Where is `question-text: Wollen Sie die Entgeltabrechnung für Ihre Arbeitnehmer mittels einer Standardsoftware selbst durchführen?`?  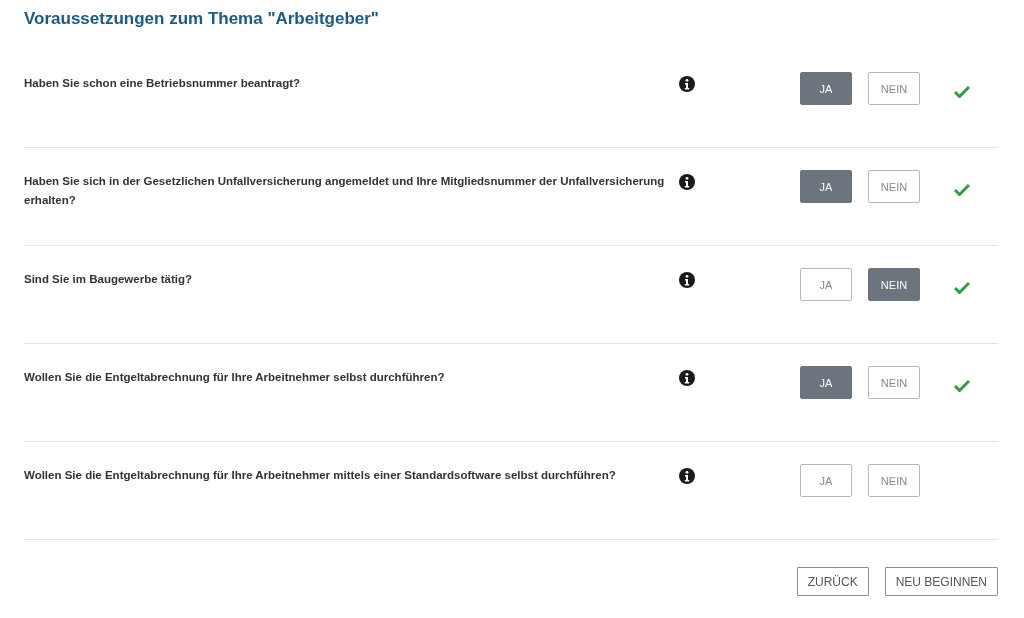
question-text: Wollen Sie die Entgeltabrechnung für Ihre Arbeitnehmer mittels einer Standardsoftware selbst durchführen? is located at coordinates (320, 475).